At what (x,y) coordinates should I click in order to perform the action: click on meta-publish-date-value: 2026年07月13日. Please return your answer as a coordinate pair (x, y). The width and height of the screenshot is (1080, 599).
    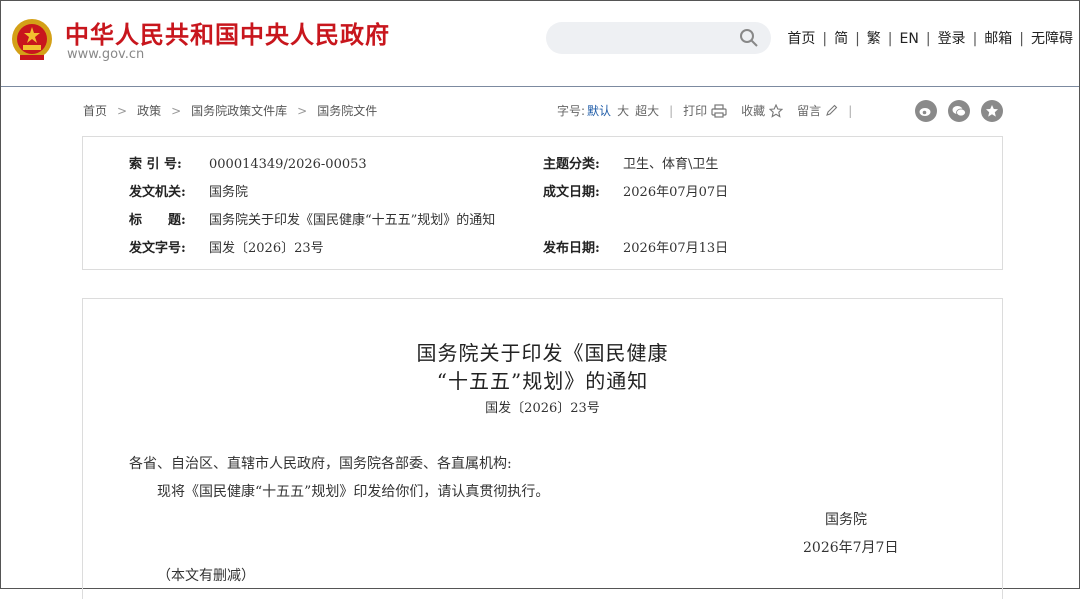
    Looking at the image, I should click on (676, 248).